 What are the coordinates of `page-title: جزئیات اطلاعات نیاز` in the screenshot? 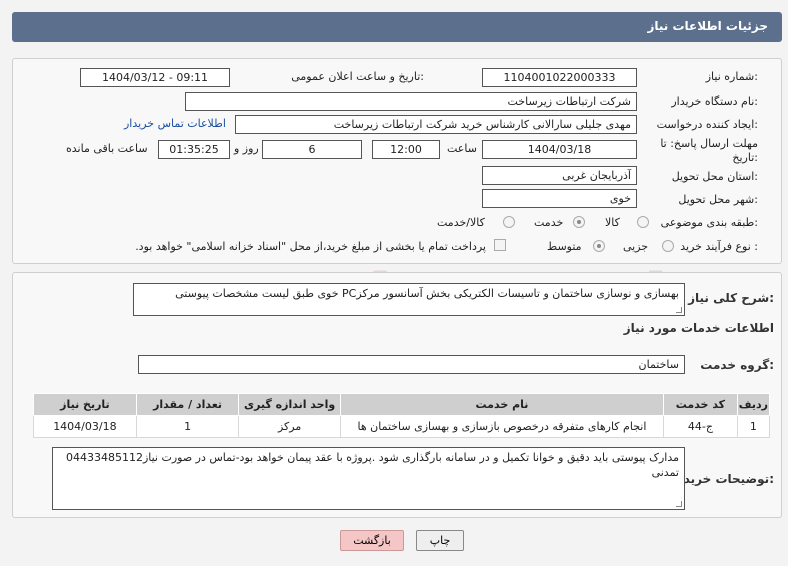 It's located at (707, 26).